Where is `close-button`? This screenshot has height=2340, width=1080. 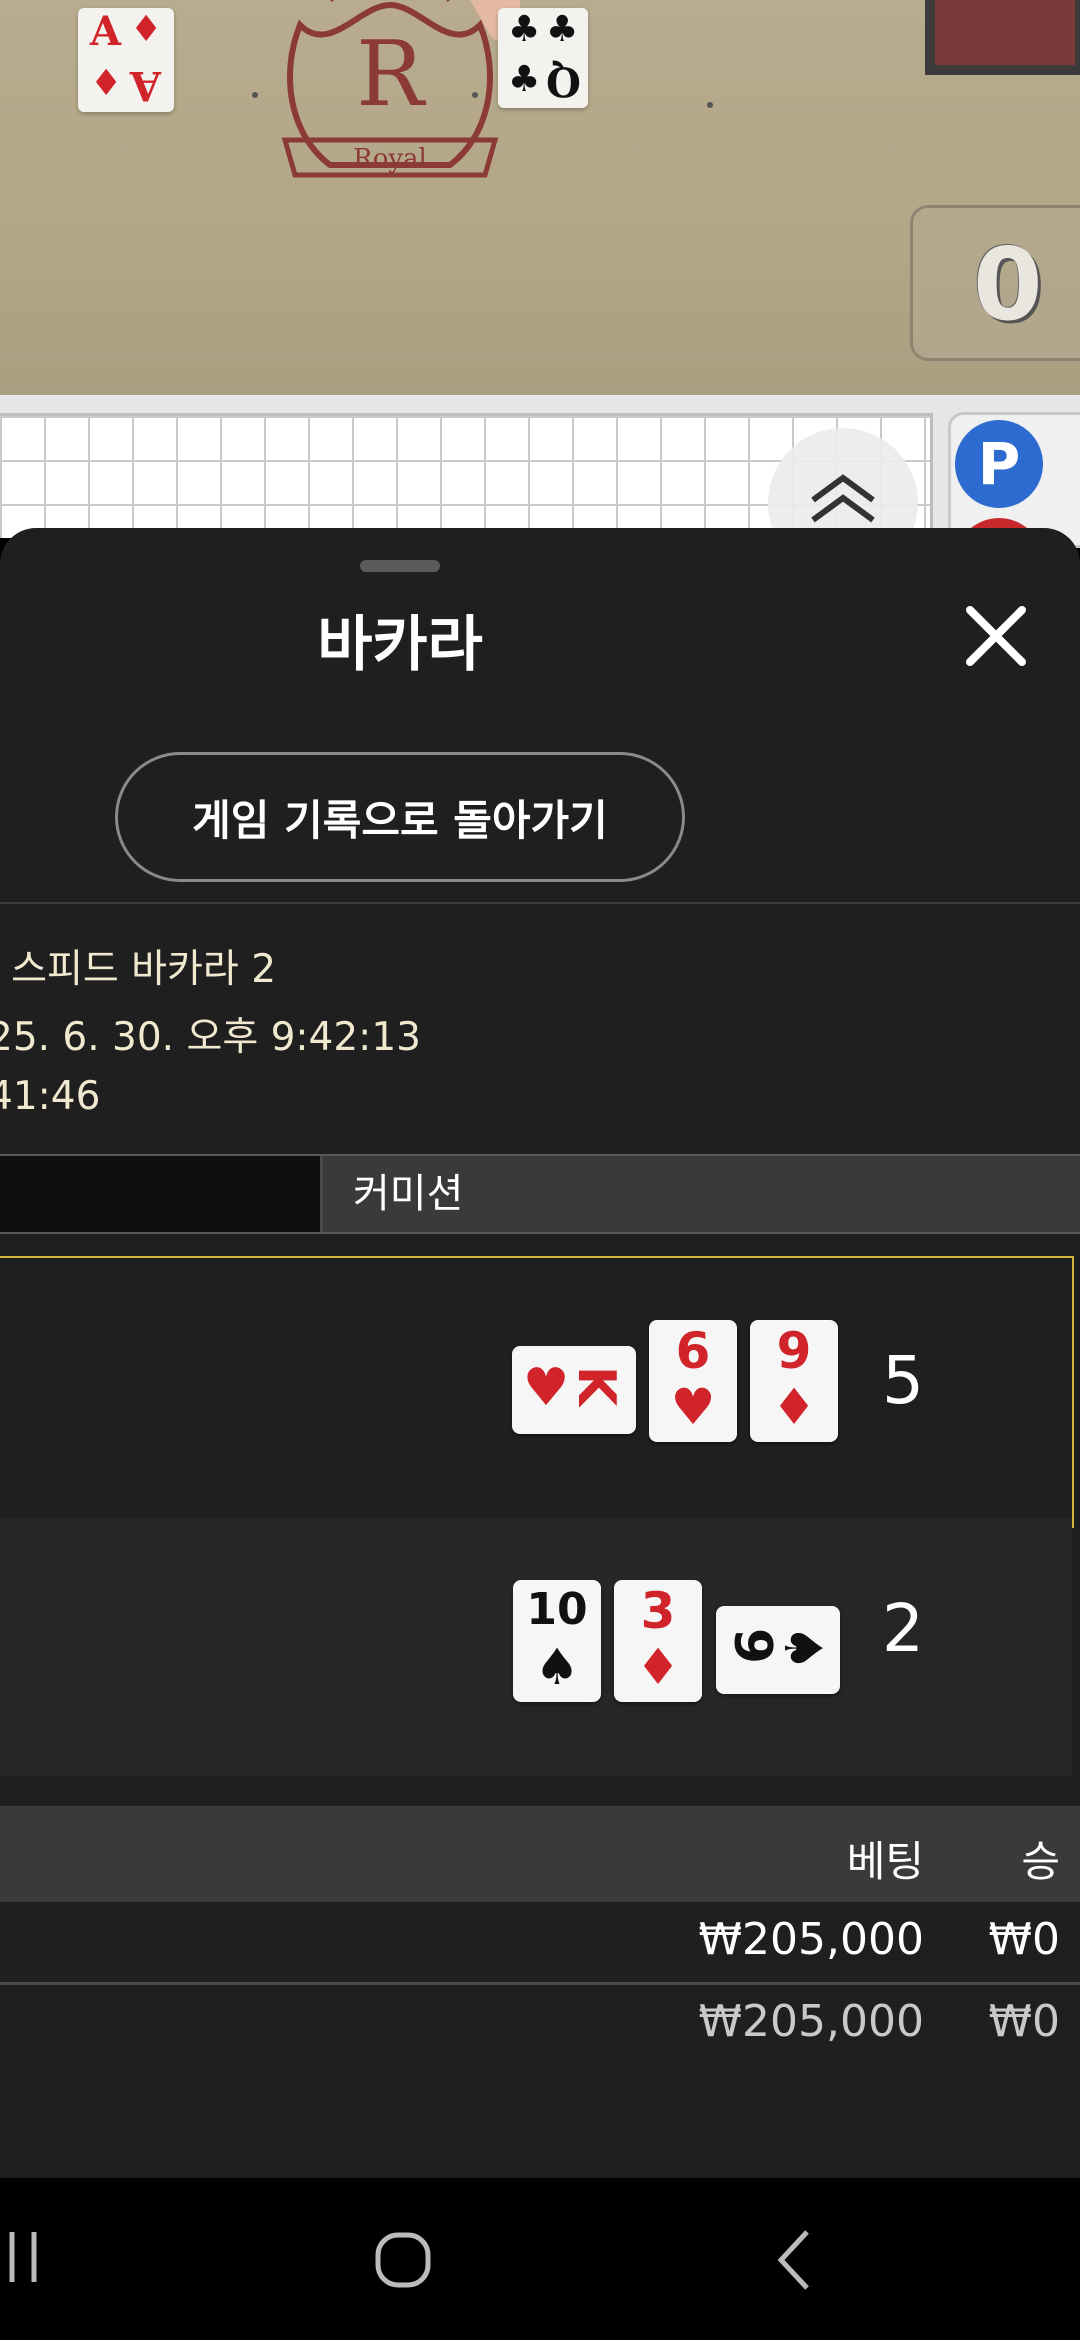 close-button is located at coordinates (996, 636).